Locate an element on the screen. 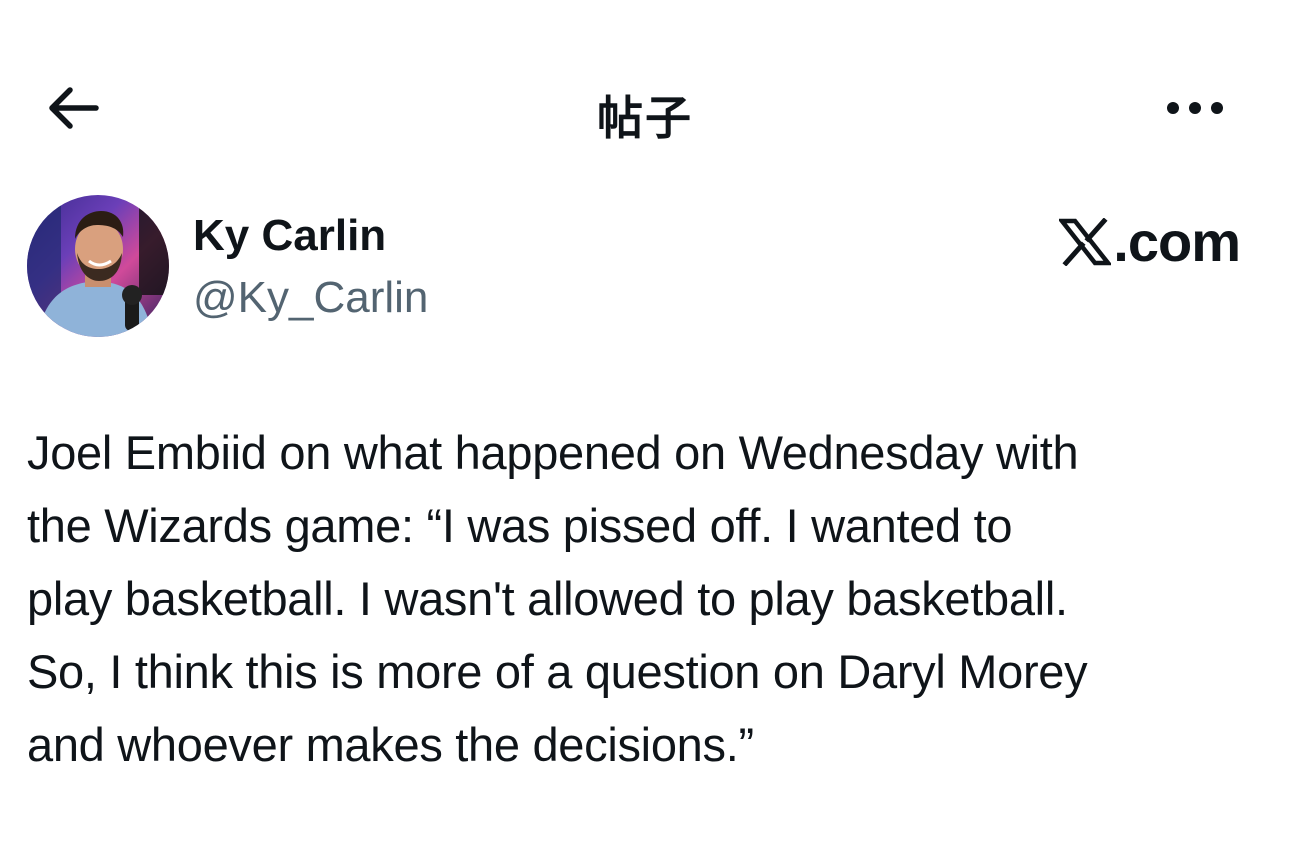 The image size is (1290, 864). top-nav-bar: 帖子 is located at coordinates (645, 110).